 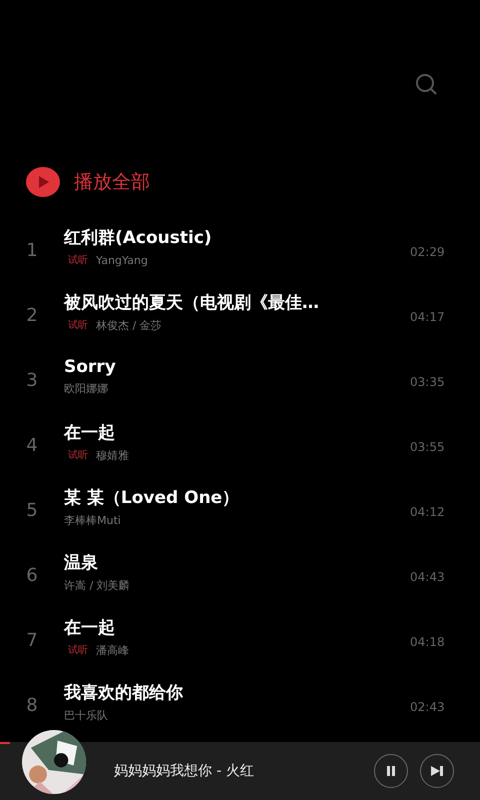 I want to click on song-duration: 03:35, so click(x=427, y=381).